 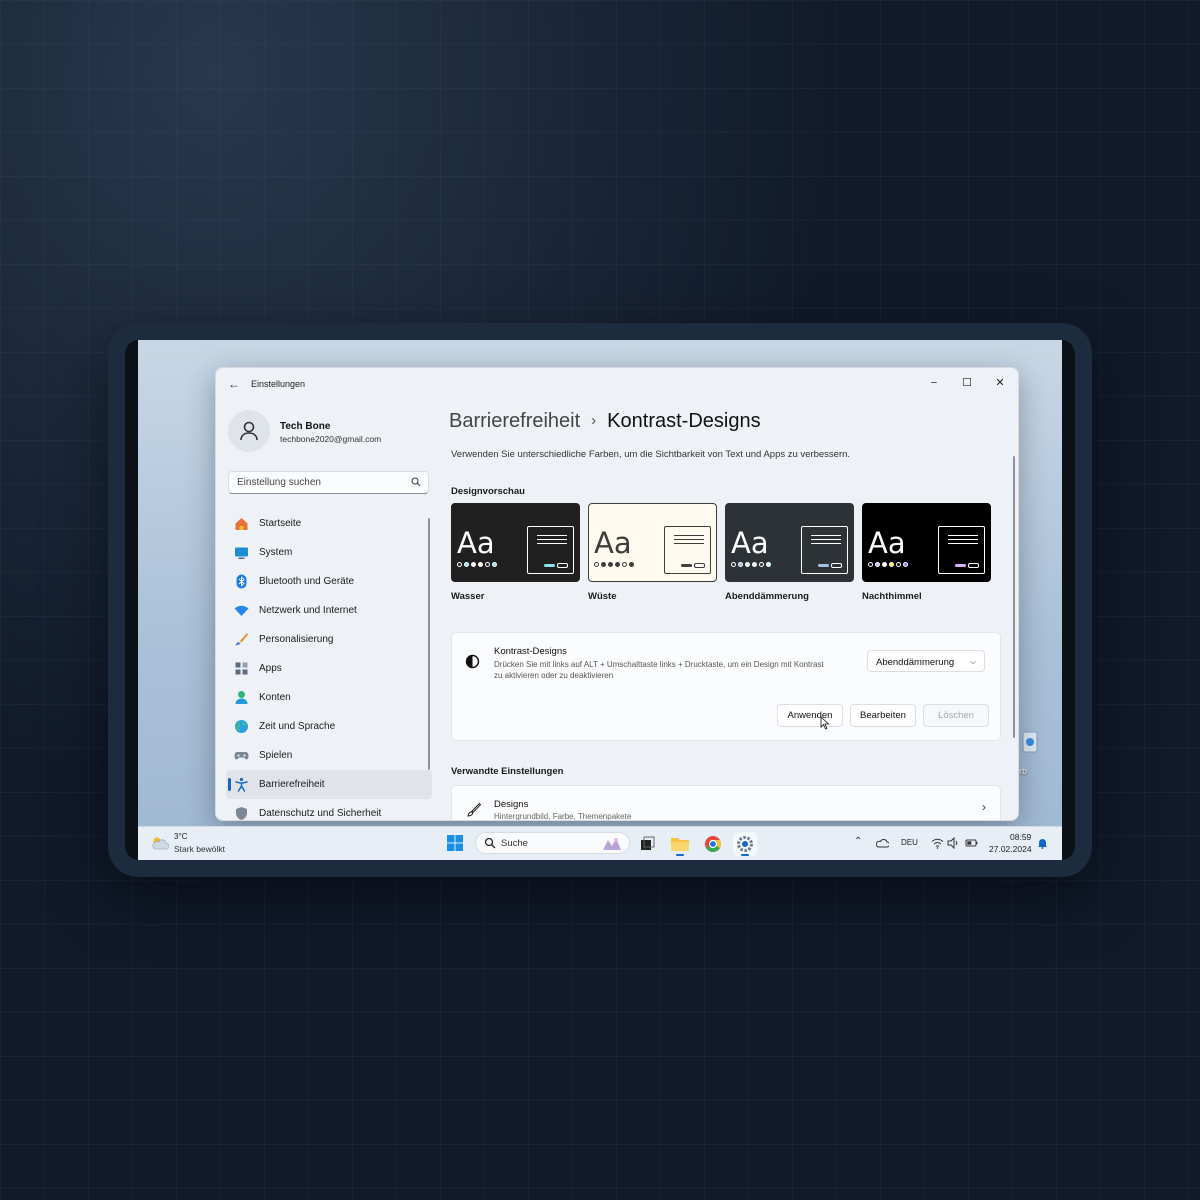 I want to click on contrast-theme-dropdown: Abenddämmerung ⌵, so click(x=926, y=661).